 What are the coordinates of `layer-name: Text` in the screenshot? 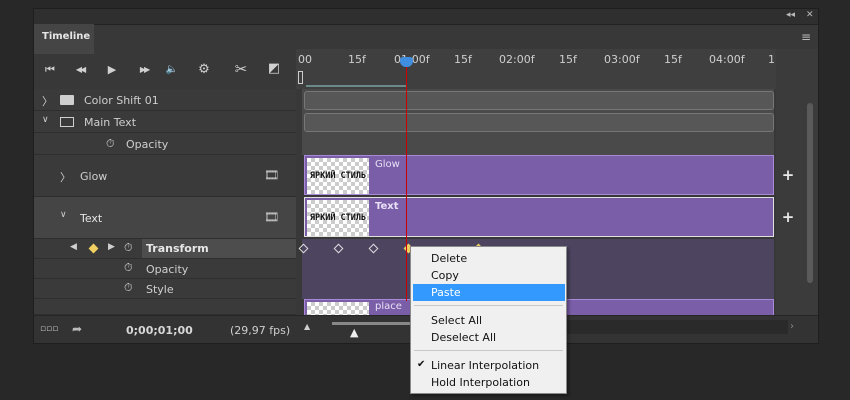 It's located at (91, 218).